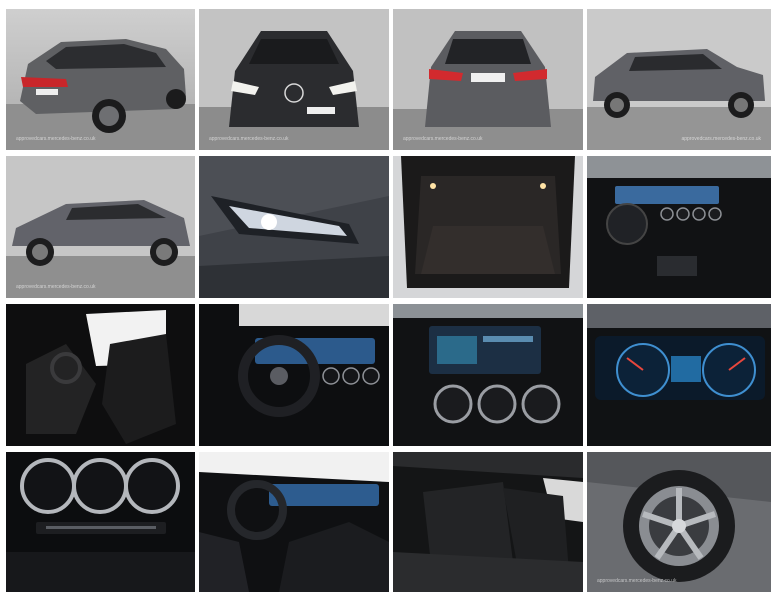  I want to click on photo-front-seats, so click(100, 375).